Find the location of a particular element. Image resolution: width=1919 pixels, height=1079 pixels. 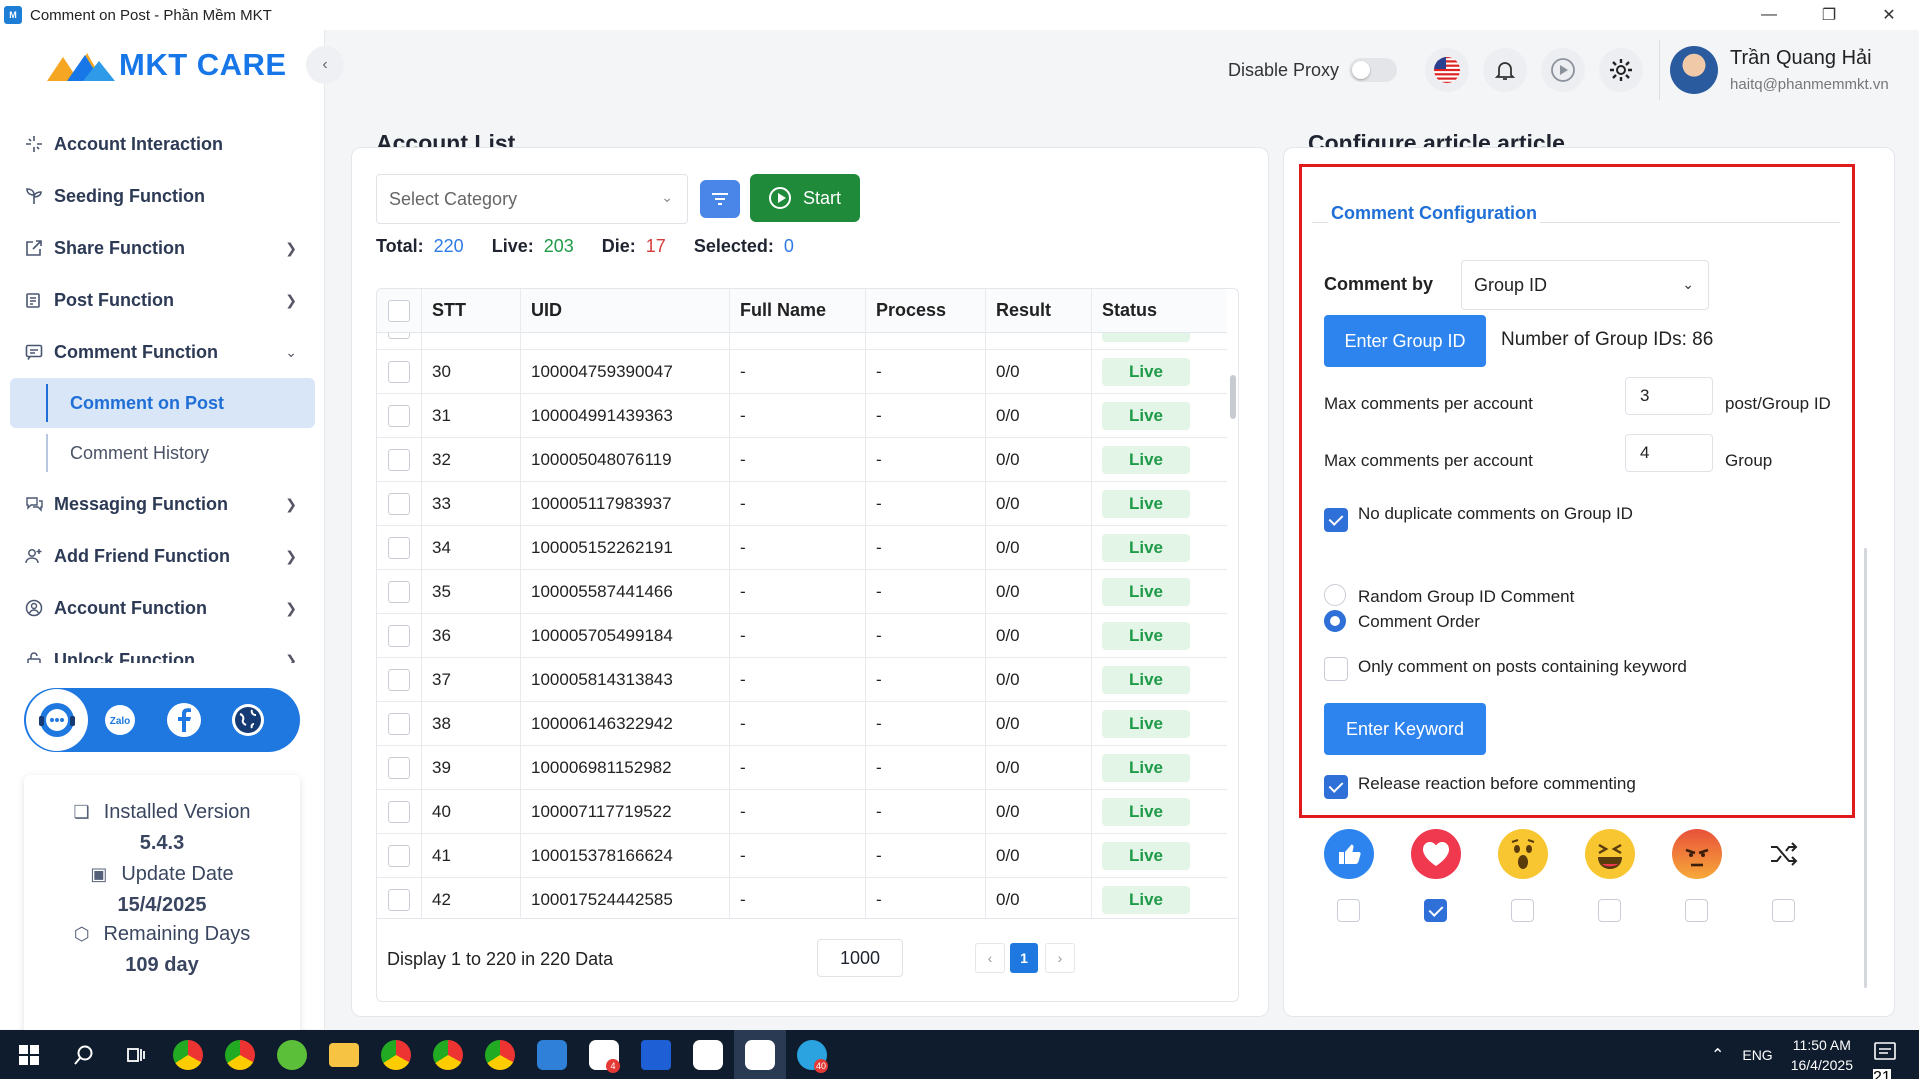

taskbar-telegram: 40 is located at coordinates (812, 1054).